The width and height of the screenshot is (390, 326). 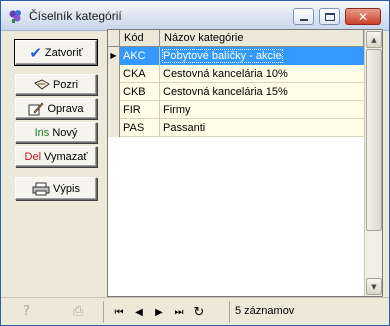 I want to click on last-record-button: ⏭, so click(x=179, y=312).